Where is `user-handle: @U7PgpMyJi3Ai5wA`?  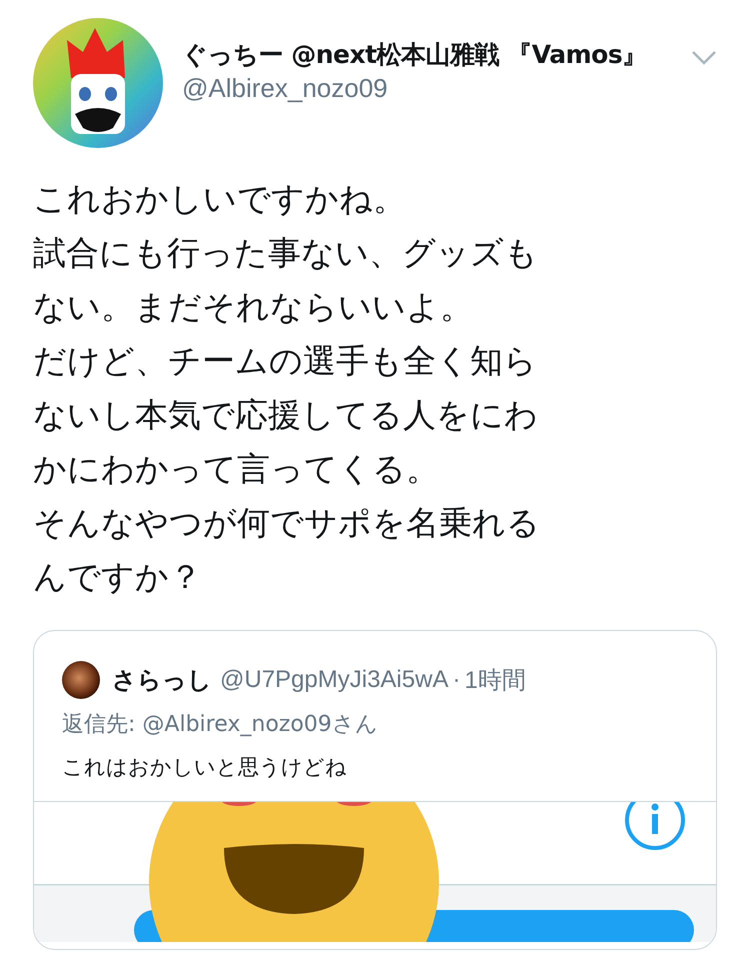
user-handle: @U7PgpMyJi3Ai5wA is located at coordinates (334, 680).